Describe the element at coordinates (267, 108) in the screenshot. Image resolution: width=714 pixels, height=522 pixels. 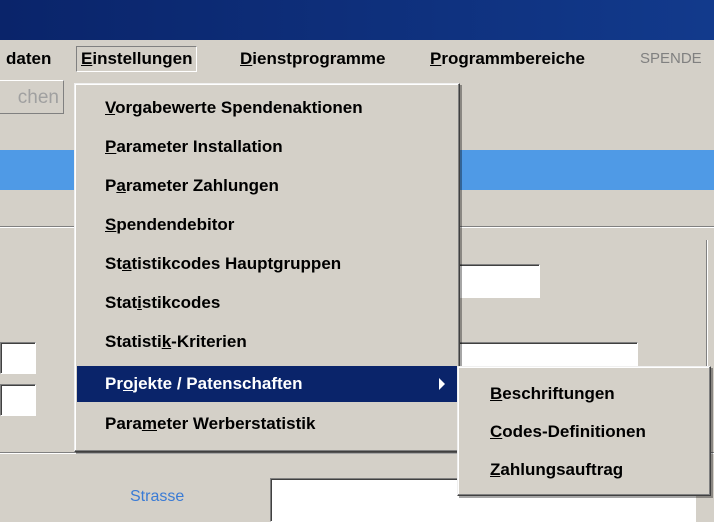
I see `menu-item-vorgabewerte: Vorgabewerte Spendenaktionen` at that location.